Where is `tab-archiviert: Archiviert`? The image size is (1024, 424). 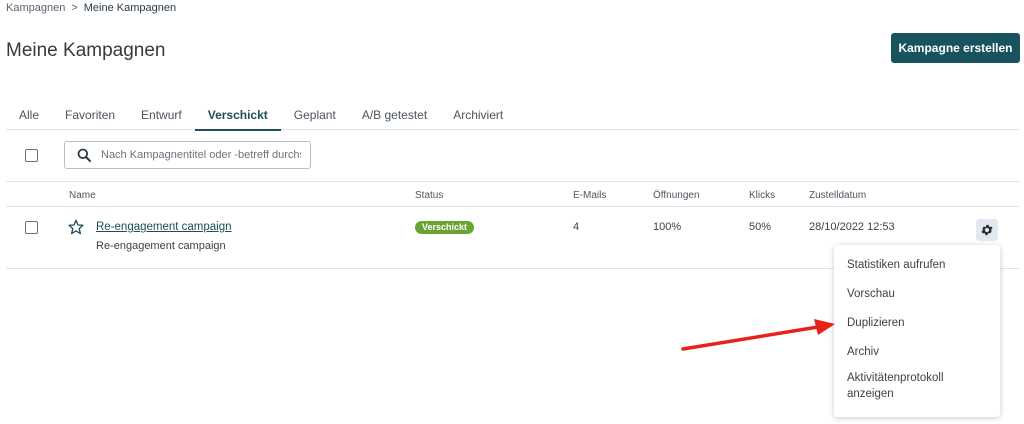 tab-archiviert: Archiviert is located at coordinates (478, 115).